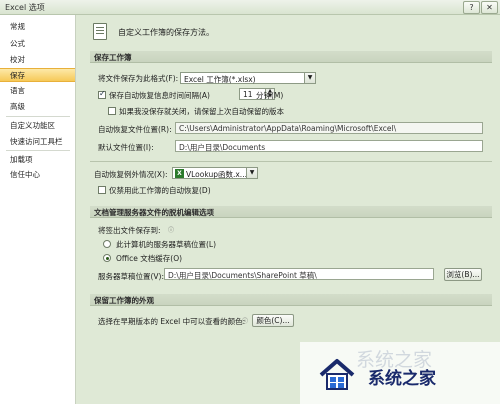 The width and height of the screenshot is (500, 404). I want to click on save-format-select: Excel 工作簿(*.xlsx) ▼, so click(248, 78).